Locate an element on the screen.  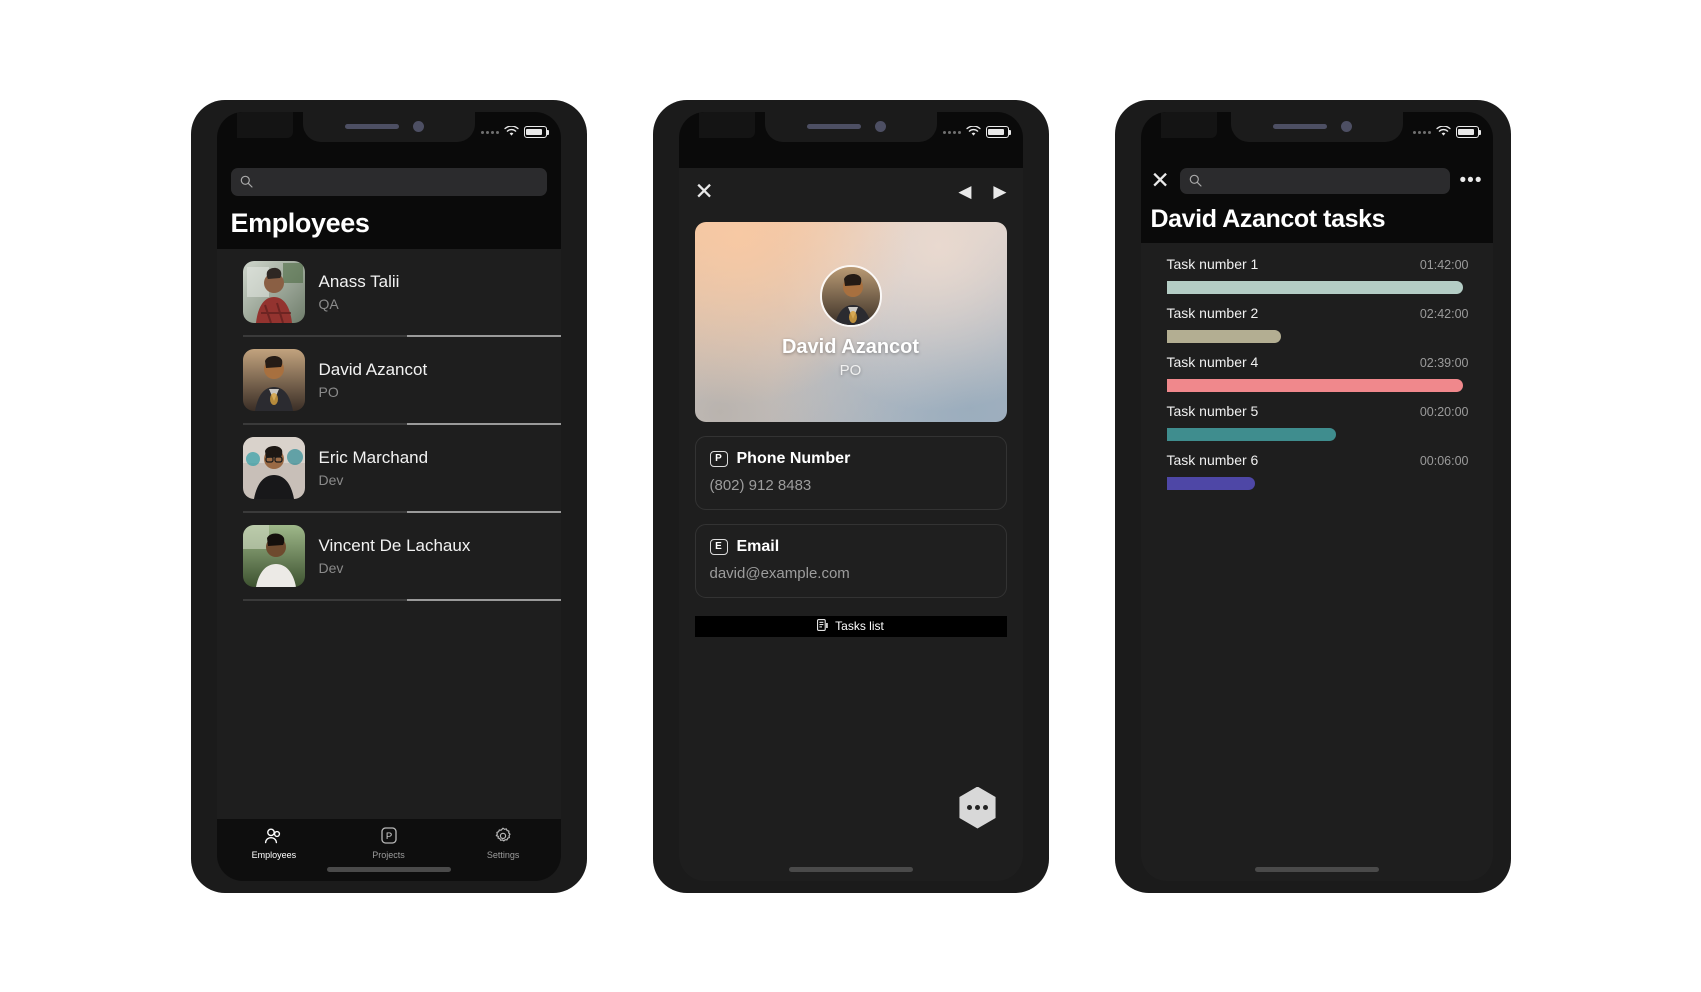
employee-texts: Eric Marchand Dev is located at coordinates (374, 468).